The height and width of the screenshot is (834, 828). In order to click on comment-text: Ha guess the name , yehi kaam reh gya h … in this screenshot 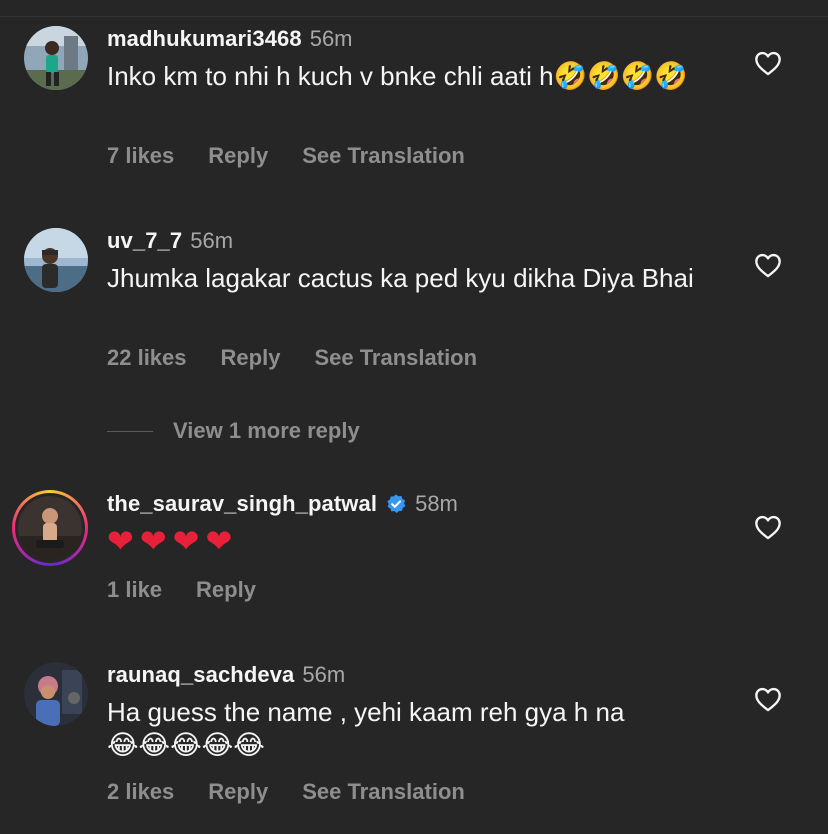, I will do `click(366, 729)`.